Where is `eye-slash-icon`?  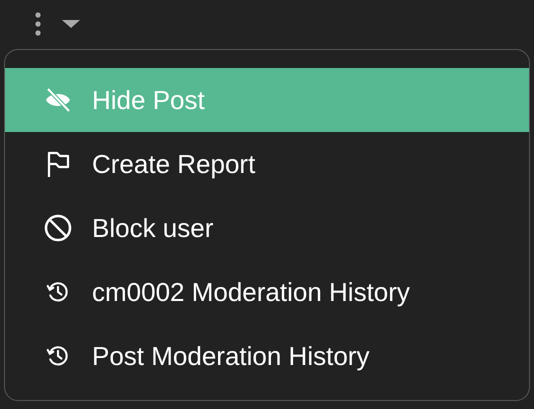 eye-slash-icon is located at coordinates (58, 100).